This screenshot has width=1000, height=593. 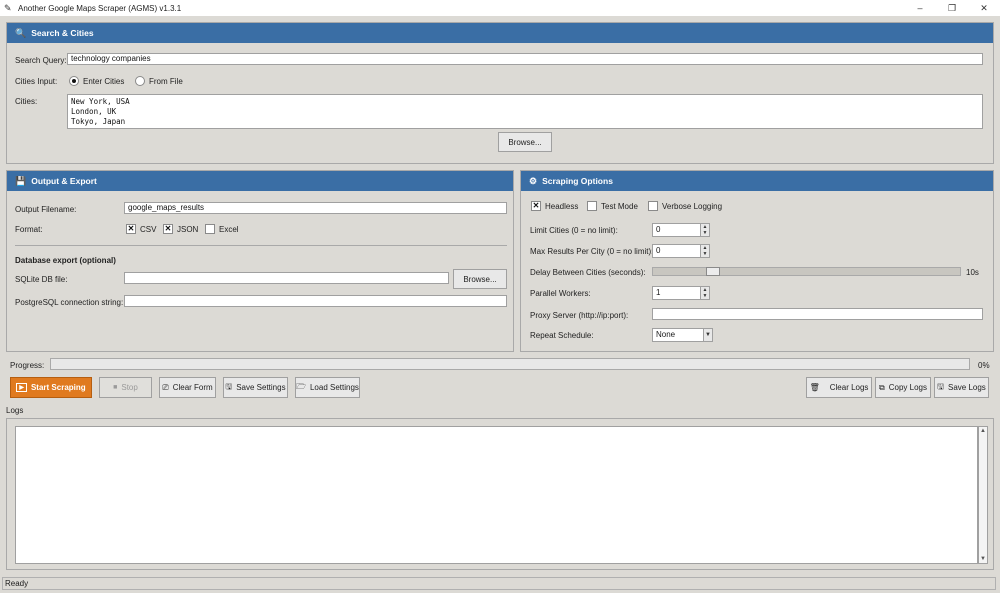 What do you see at coordinates (658, 292) in the screenshot?
I see `parallel-workers-value: 1` at bounding box center [658, 292].